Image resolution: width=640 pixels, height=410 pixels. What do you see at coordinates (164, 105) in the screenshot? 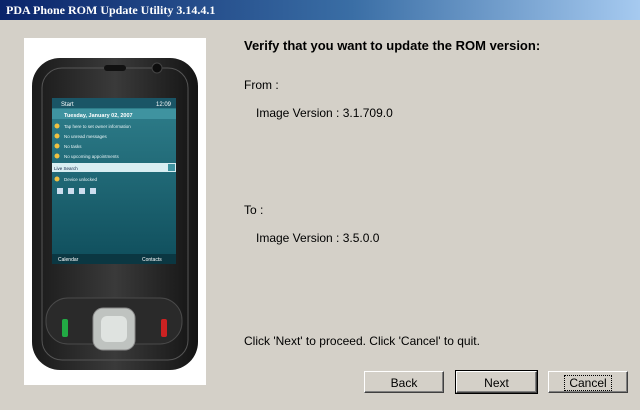
I see `screen-time: 12:09` at bounding box center [164, 105].